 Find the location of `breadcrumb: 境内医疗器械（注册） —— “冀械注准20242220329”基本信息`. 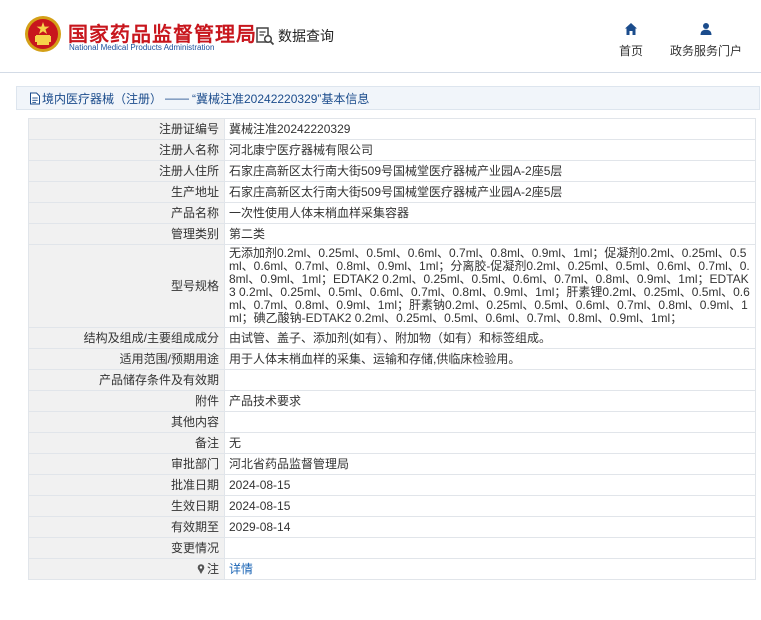

breadcrumb: 境内医疗器械（注册） —— “冀械注准20242220329”基本信息 is located at coordinates (388, 98).